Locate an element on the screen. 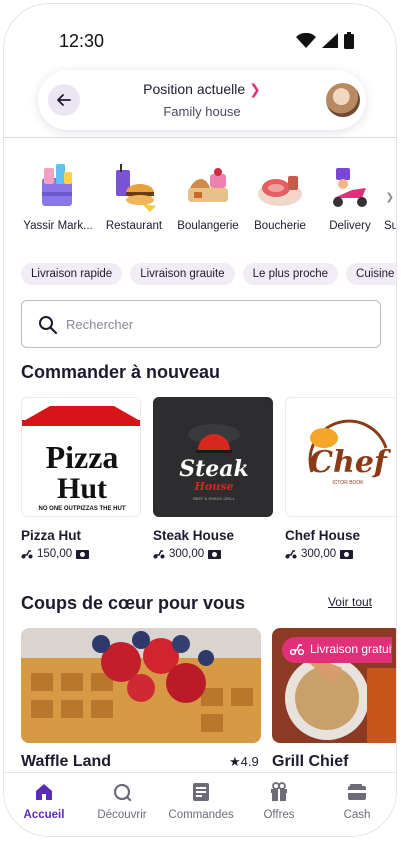  scroll-right-icon: ❯ is located at coordinates (390, 197).